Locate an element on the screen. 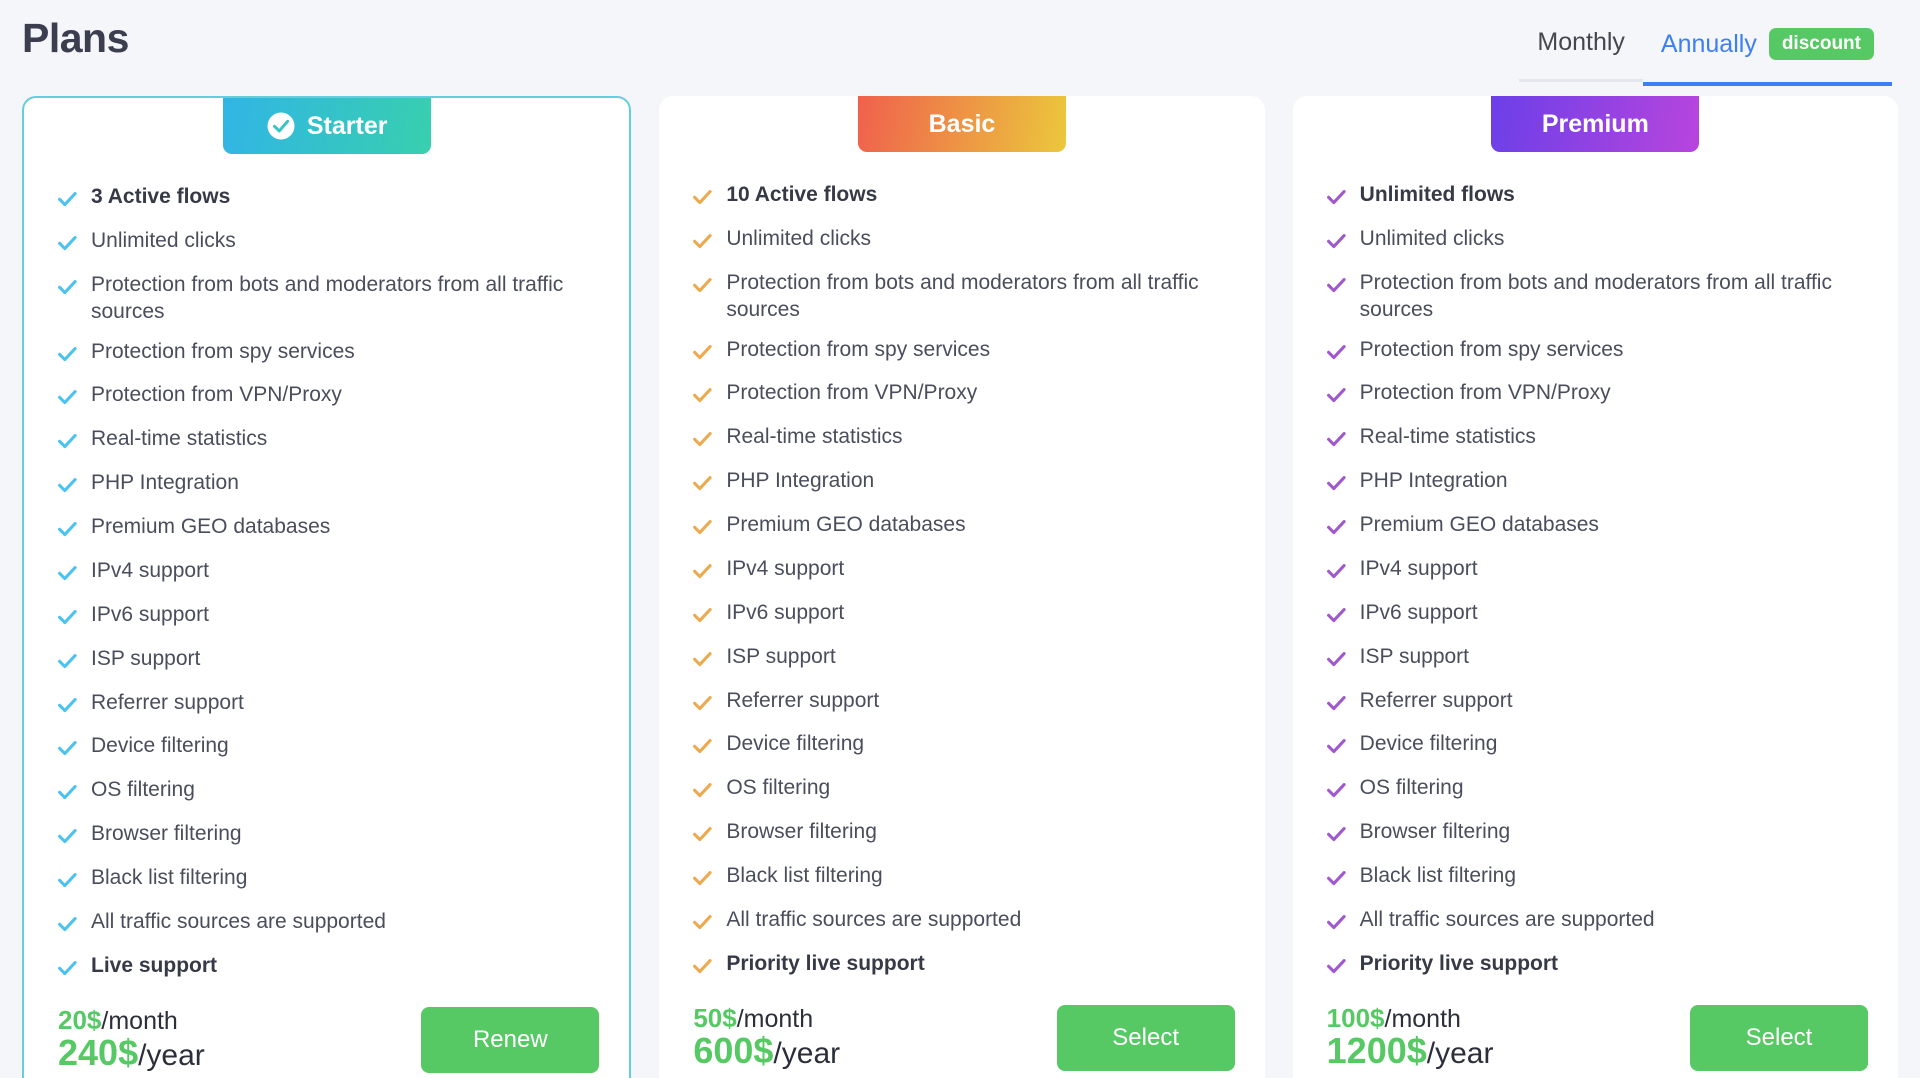 The image size is (1920, 1078). feature-item: Device filtering is located at coordinates (1595, 746).